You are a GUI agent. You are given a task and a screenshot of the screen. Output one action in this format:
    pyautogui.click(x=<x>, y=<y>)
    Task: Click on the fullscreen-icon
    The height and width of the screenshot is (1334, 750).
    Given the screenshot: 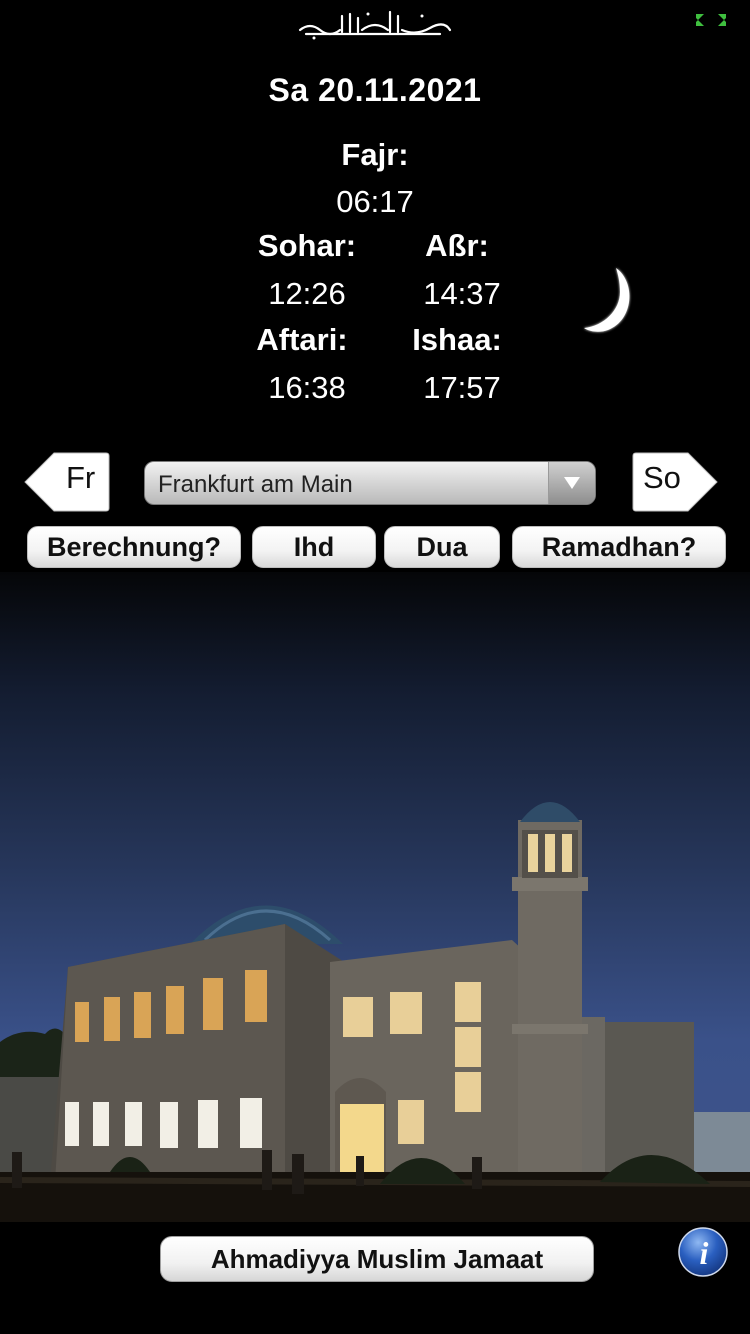 What is the action you would take?
    pyautogui.click(x=711, y=20)
    